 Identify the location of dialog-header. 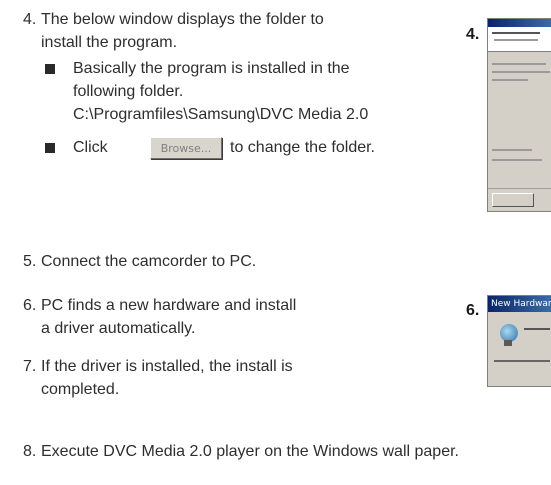
(519, 39).